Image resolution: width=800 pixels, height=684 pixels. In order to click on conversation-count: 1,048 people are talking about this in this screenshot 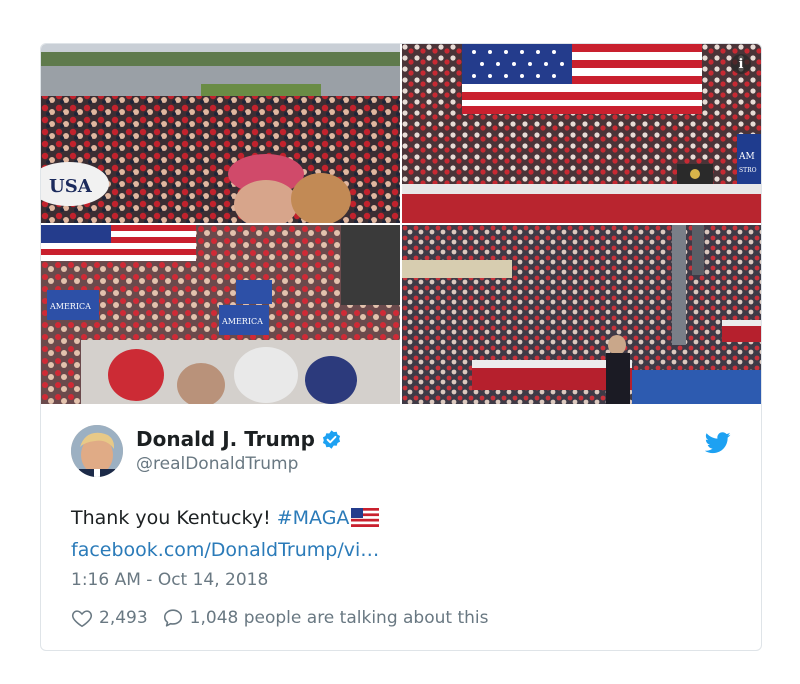, I will do `click(339, 618)`.